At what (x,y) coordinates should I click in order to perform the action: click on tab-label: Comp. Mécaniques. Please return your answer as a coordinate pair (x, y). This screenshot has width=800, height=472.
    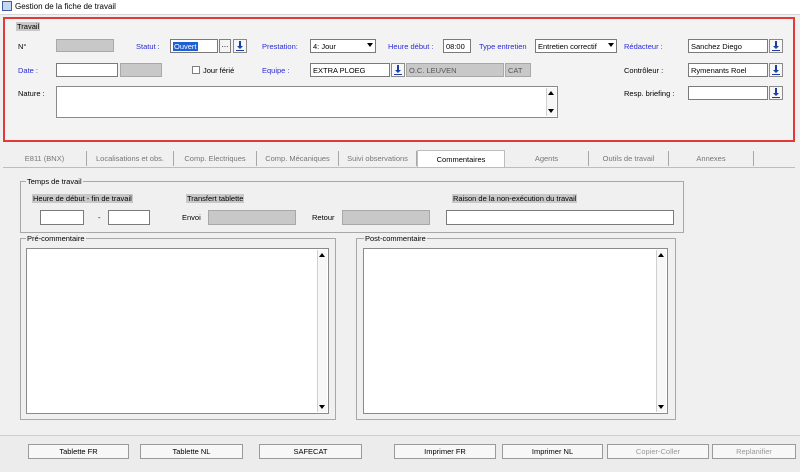
    Looking at the image, I should click on (297, 158).